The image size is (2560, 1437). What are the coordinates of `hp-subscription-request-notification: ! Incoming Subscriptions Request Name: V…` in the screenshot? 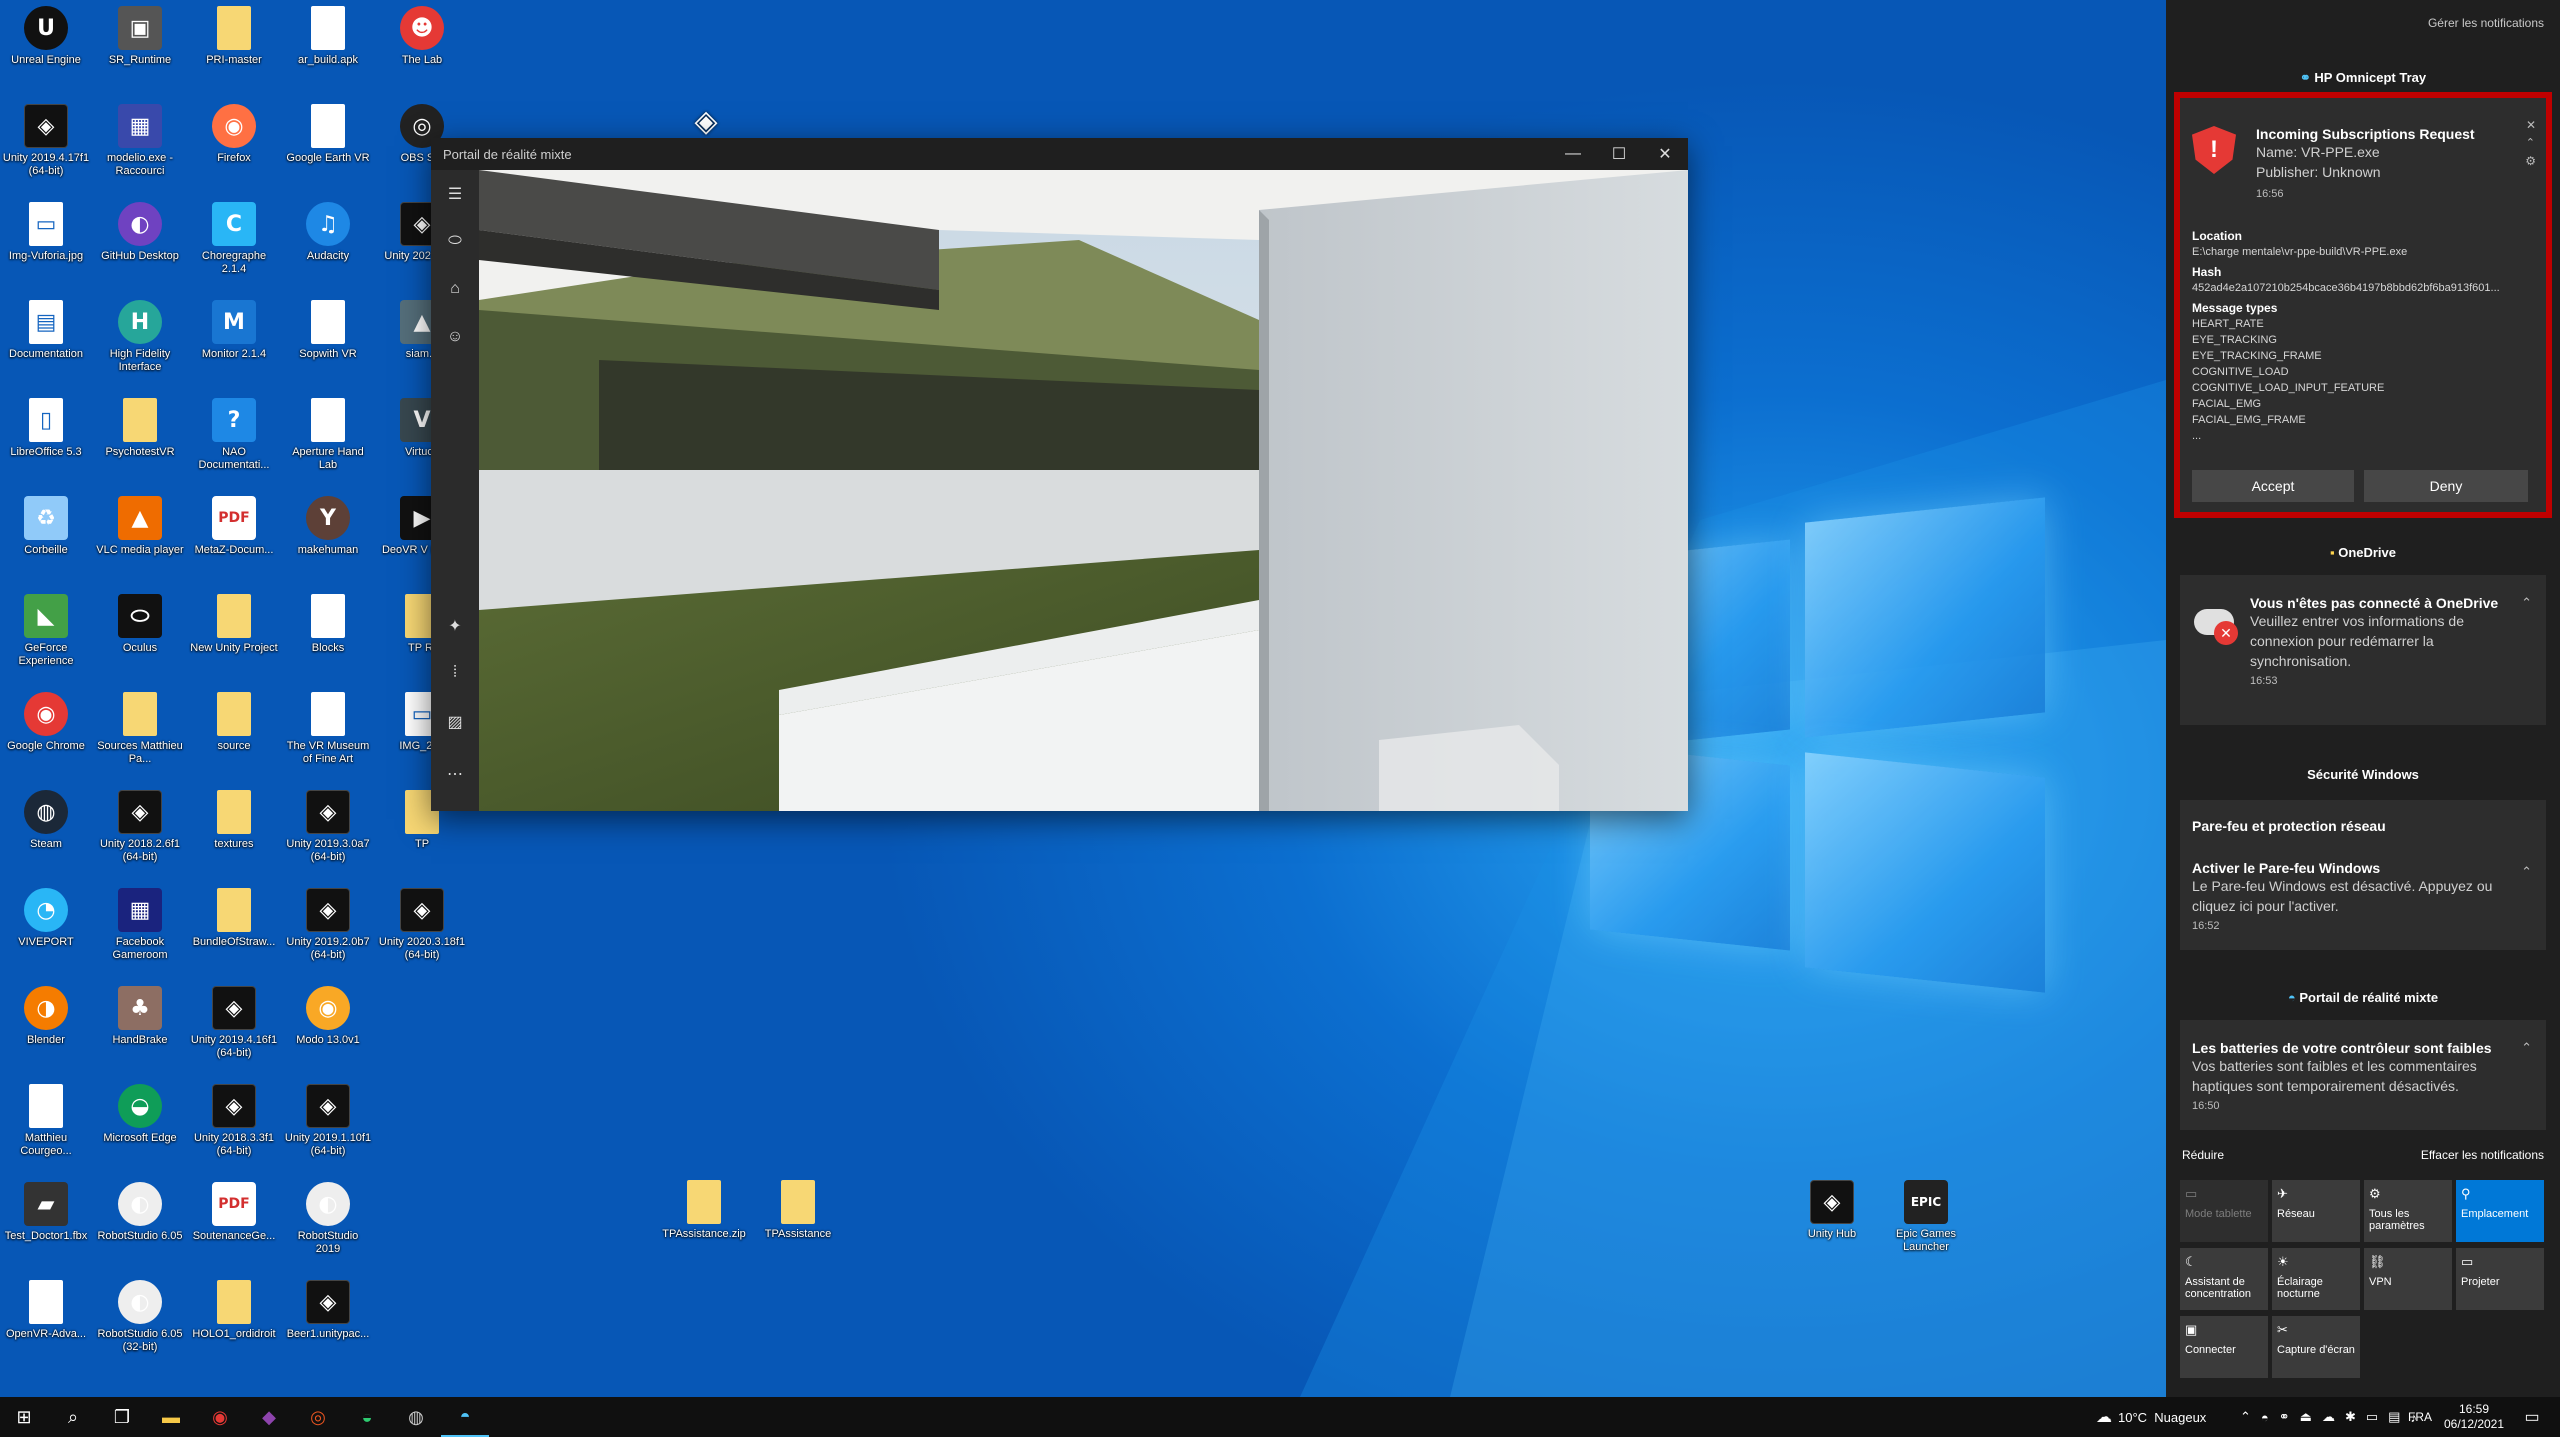 It's located at (2363, 305).